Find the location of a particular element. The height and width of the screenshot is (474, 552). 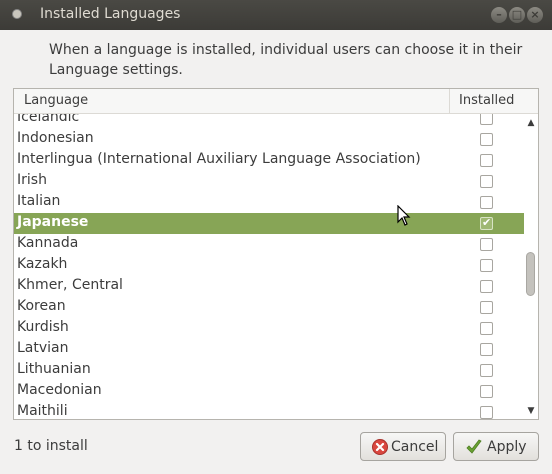

cancel-icon is located at coordinates (380, 447).